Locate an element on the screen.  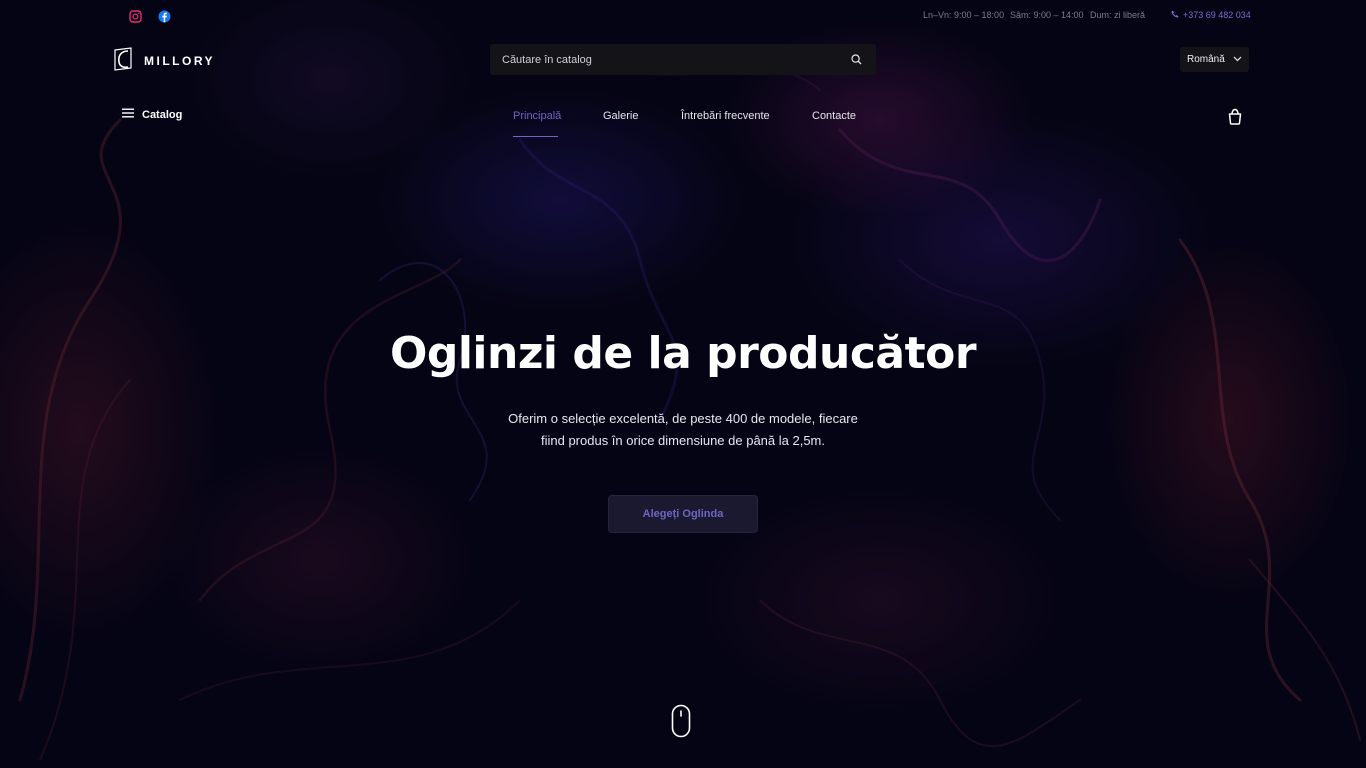
catalog-button: Catalog is located at coordinates (152, 114).